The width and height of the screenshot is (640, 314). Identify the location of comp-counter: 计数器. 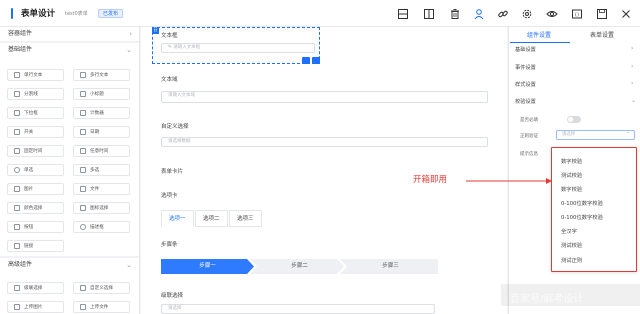
(101, 113).